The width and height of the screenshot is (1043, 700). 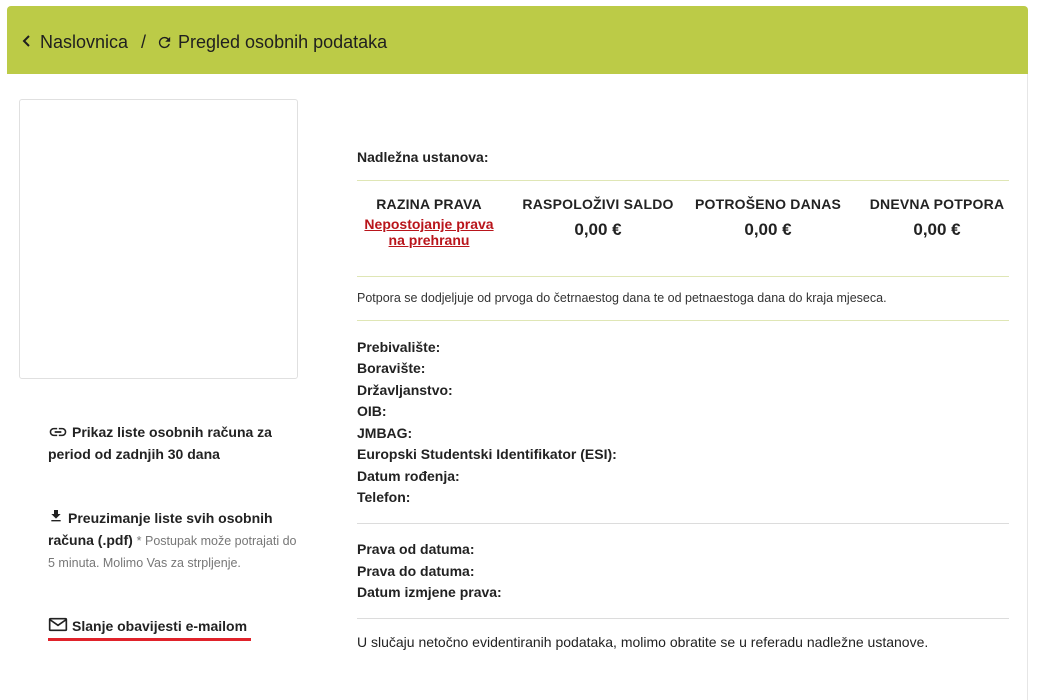 I want to click on institution-label: Nadležna ustanova:, so click(x=423, y=157).